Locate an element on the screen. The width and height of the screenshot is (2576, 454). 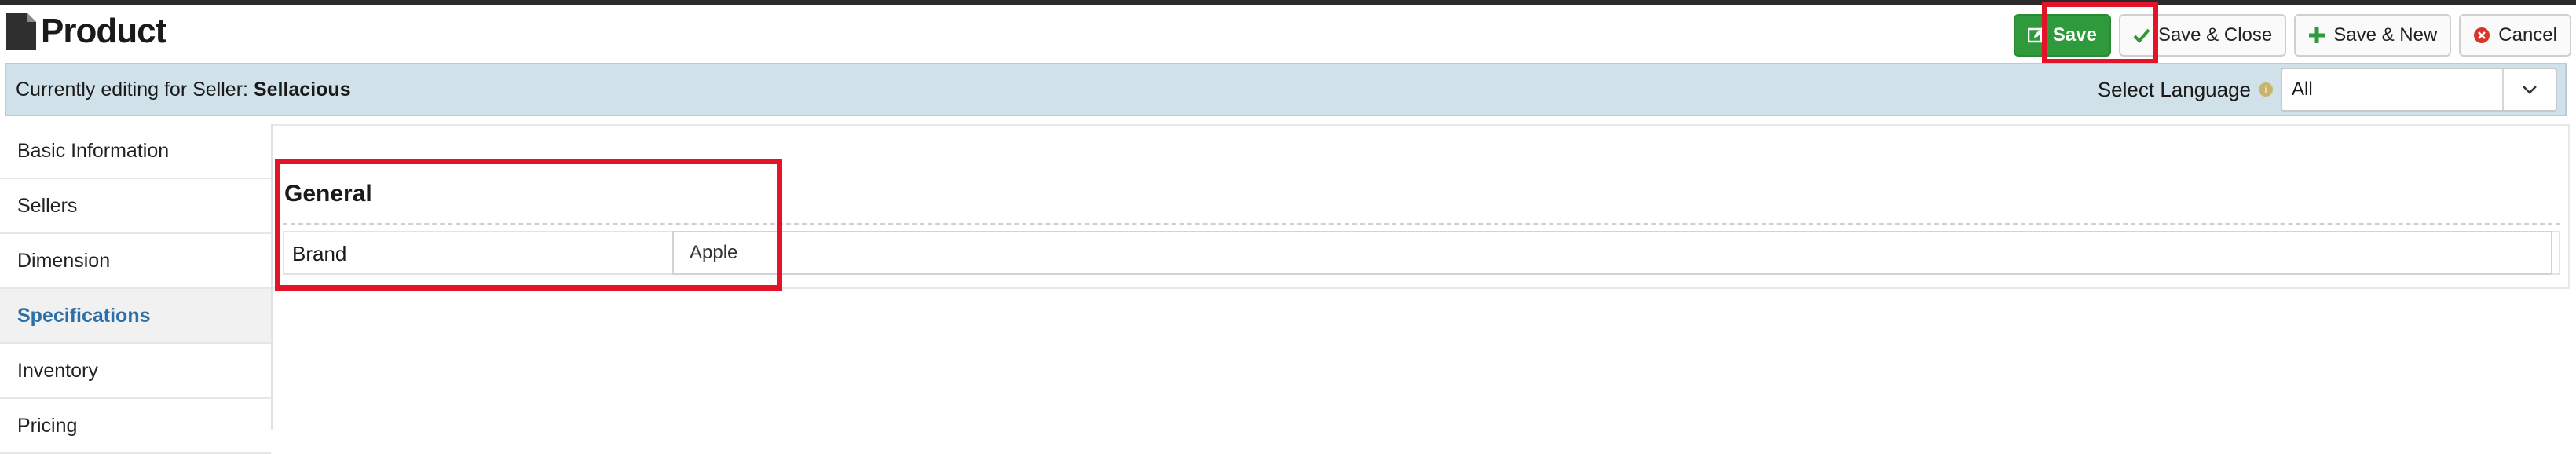
language-label: Select Language is located at coordinates (2174, 89).